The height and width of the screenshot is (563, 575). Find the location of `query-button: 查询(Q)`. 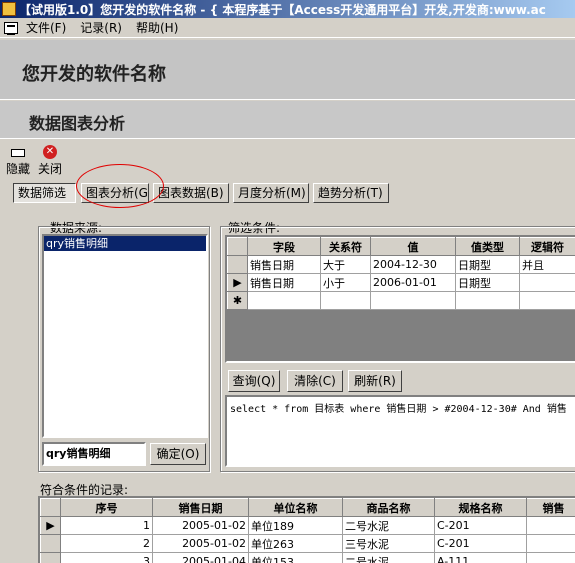

query-button: 查询(Q) is located at coordinates (254, 381).